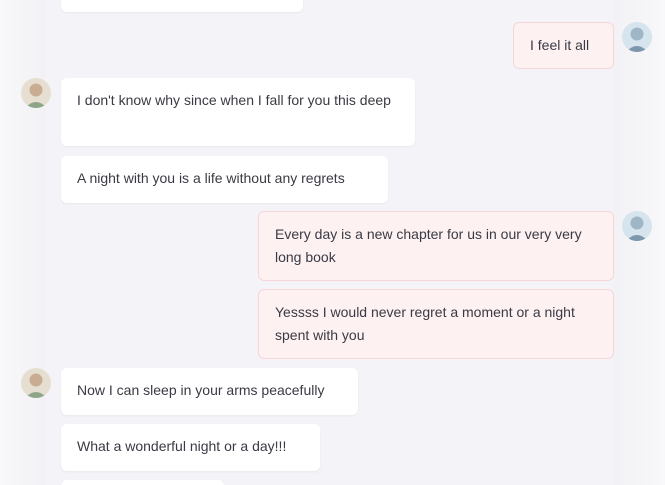  What do you see at coordinates (22, 242) in the screenshot?
I see `chat-left-edge` at bounding box center [22, 242].